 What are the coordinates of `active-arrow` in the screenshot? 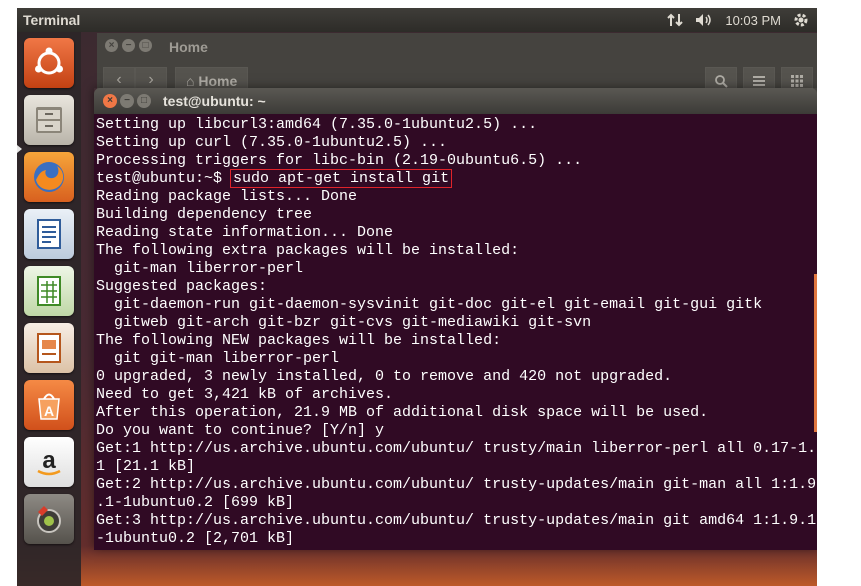 It's located at (19, 149).